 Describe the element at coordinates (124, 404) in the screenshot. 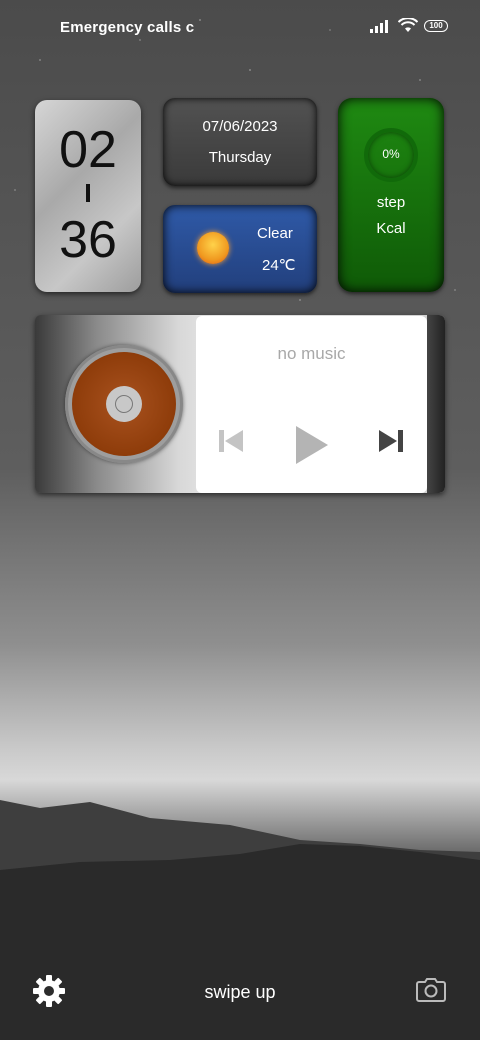

I see `album-disc-icon` at that location.